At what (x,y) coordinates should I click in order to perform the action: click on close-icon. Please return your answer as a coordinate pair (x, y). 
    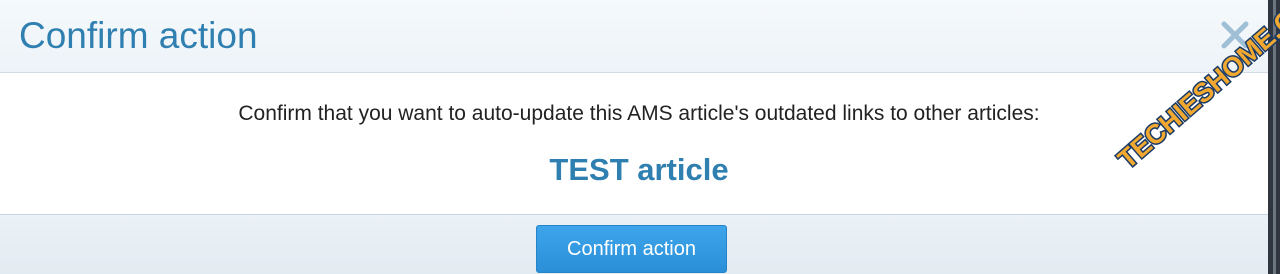
    Looking at the image, I should click on (1235, 35).